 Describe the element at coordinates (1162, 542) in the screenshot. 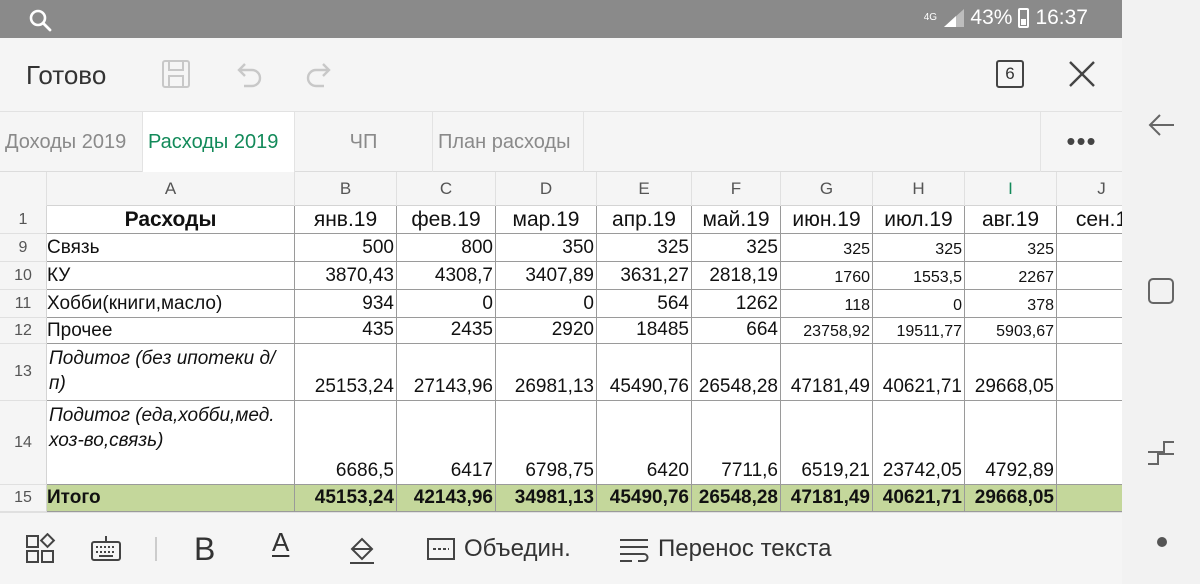

I see `navbar-dot-icon` at that location.